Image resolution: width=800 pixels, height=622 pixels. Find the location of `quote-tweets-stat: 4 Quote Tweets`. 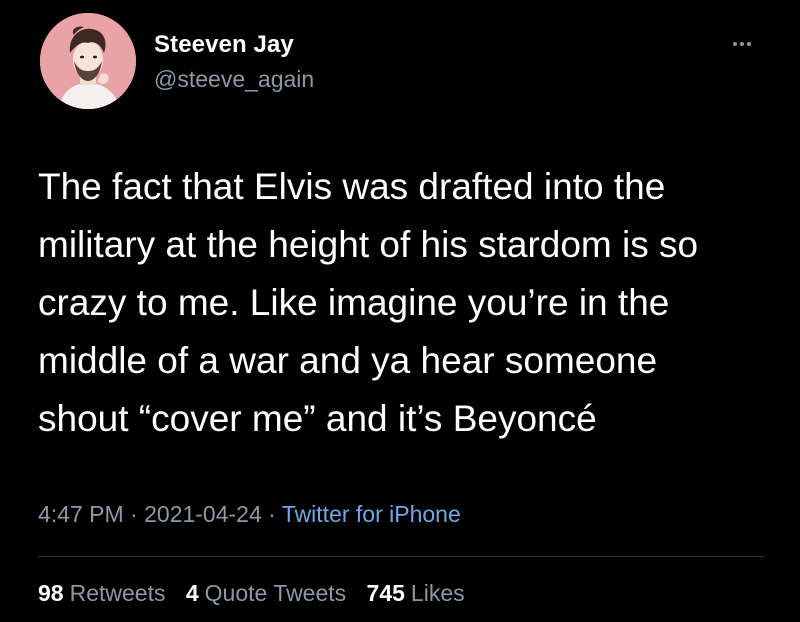

quote-tweets-stat: 4 Quote Tweets is located at coordinates (266, 593).